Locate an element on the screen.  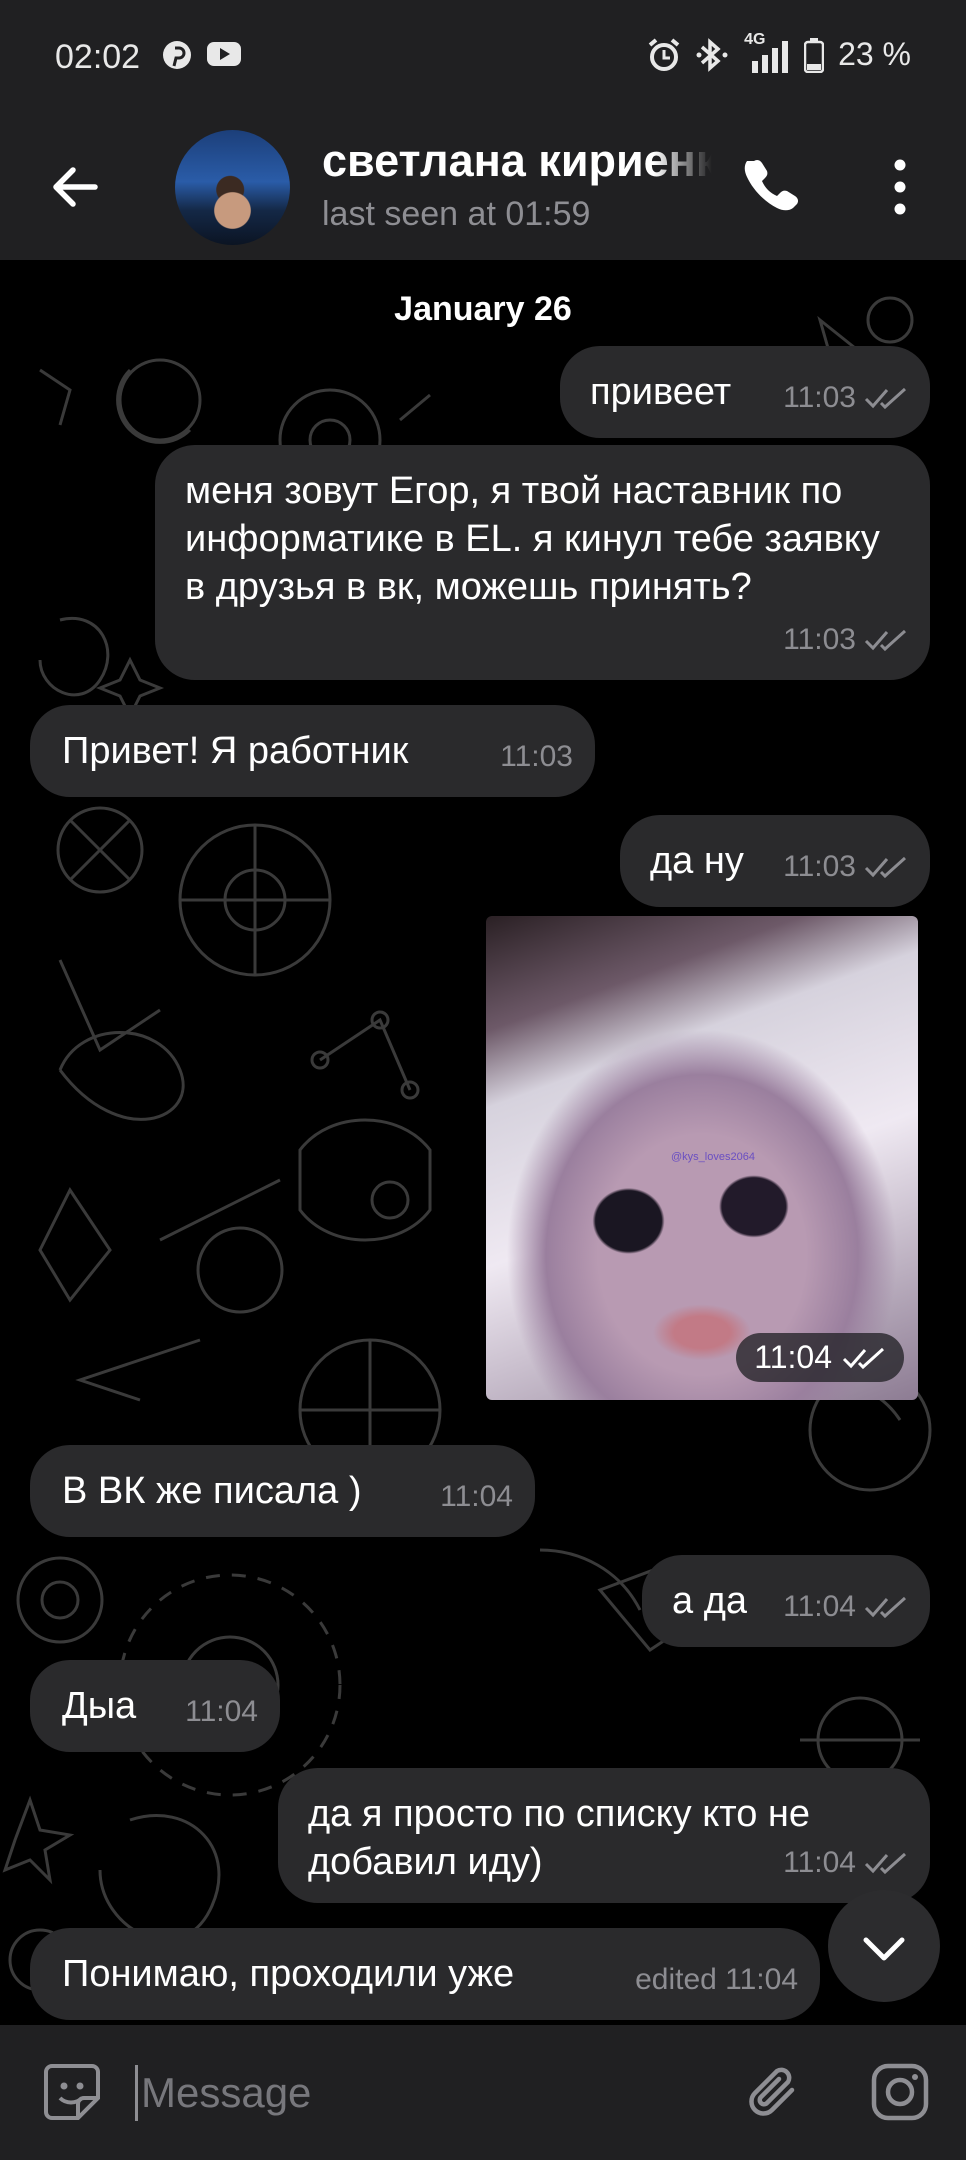
back-arrow-icon is located at coordinates (75, 187).